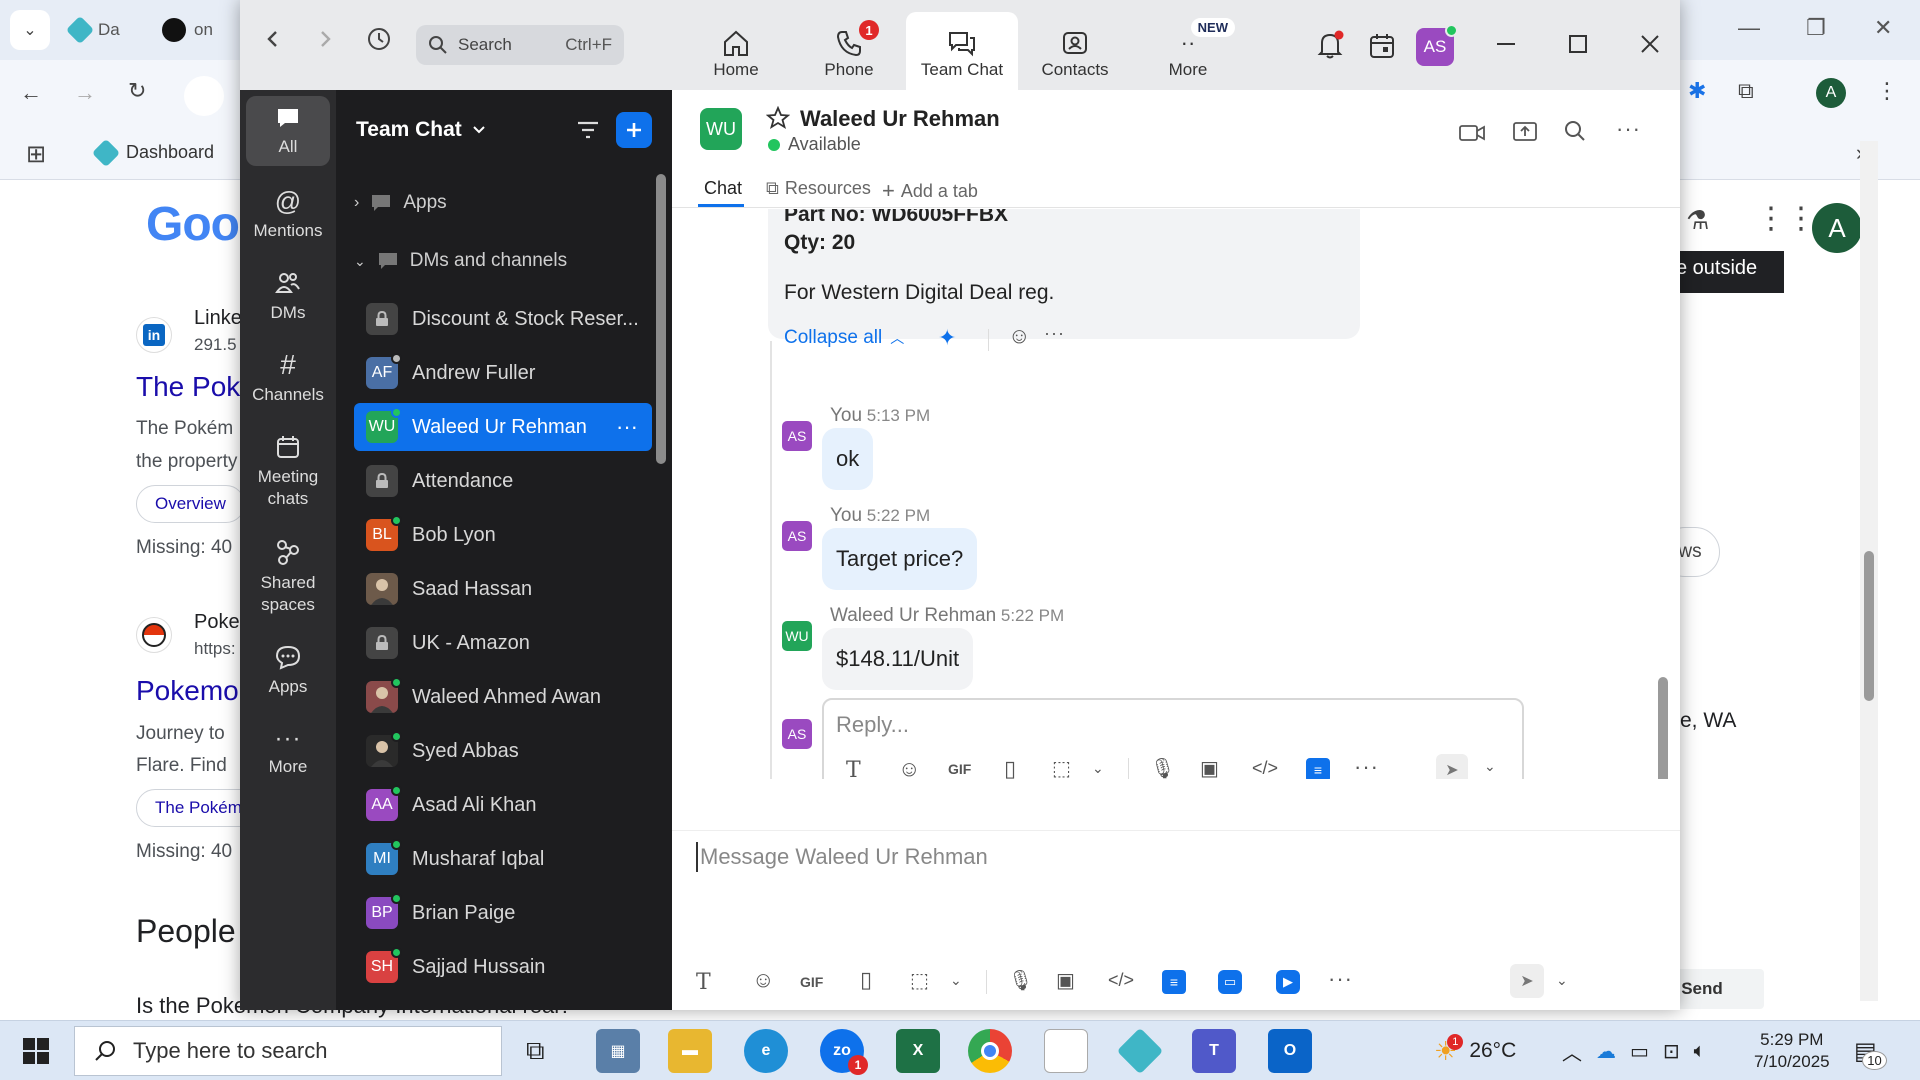 Image resolution: width=1920 pixels, height=1080 pixels. Describe the element at coordinates (818, 188) in the screenshot. I see `tab-resources: ⧉ Resources` at that location.